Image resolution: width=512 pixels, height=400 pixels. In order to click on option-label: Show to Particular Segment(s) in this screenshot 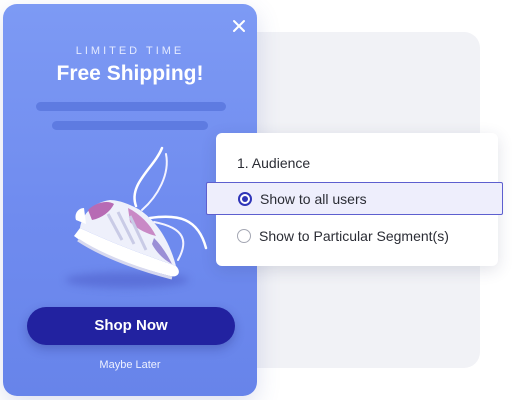, I will do `click(354, 236)`.